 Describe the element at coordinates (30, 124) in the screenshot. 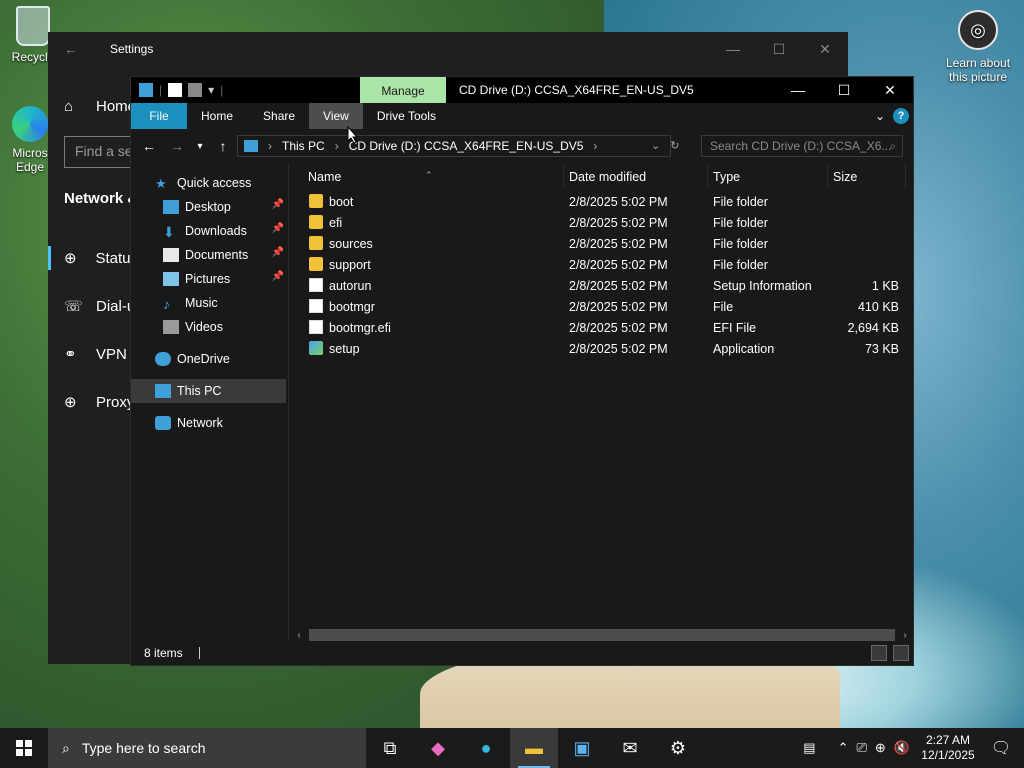

I see `edge-icon` at that location.